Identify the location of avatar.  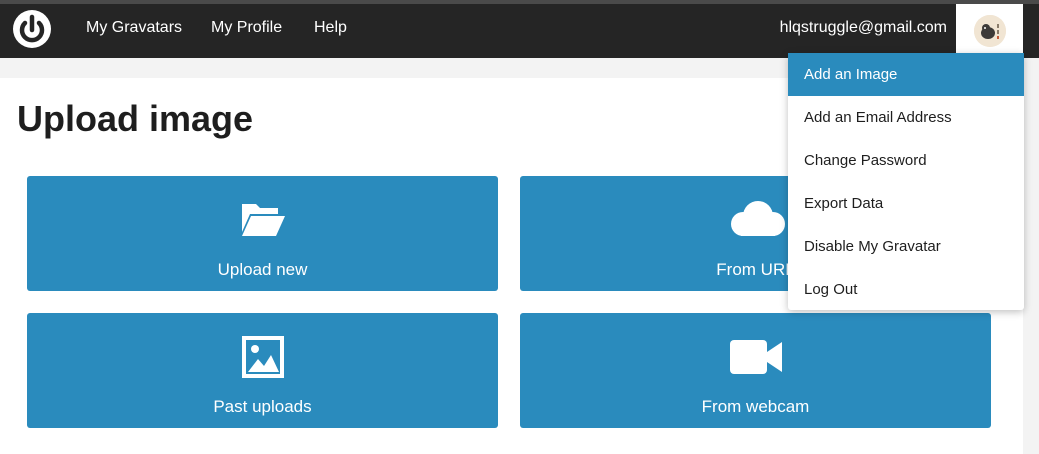
(989, 30).